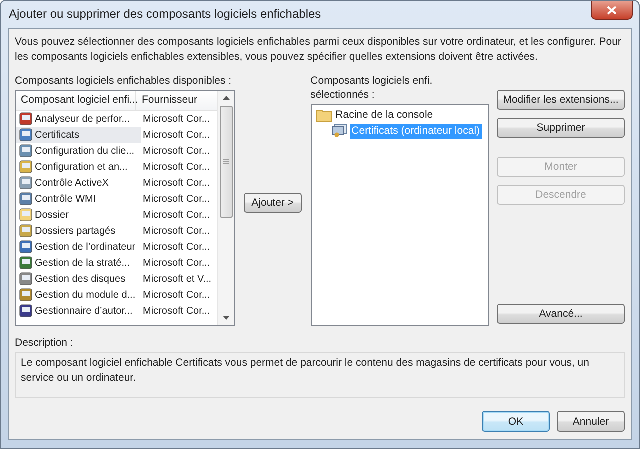 The height and width of the screenshot is (449, 640). Describe the element at coordinates (44, 343) in the screenshot. I see `description-label: Description :` at that location.